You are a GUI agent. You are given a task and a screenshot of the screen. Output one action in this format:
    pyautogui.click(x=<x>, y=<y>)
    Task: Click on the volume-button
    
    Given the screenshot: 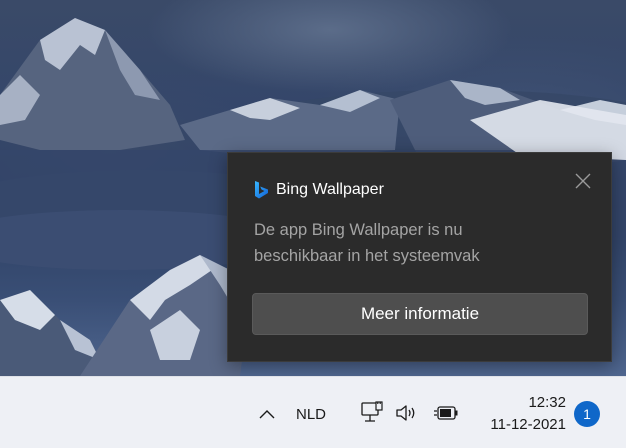 What is the action you would take?
    pyautogui.click(x=406, y=413)
    